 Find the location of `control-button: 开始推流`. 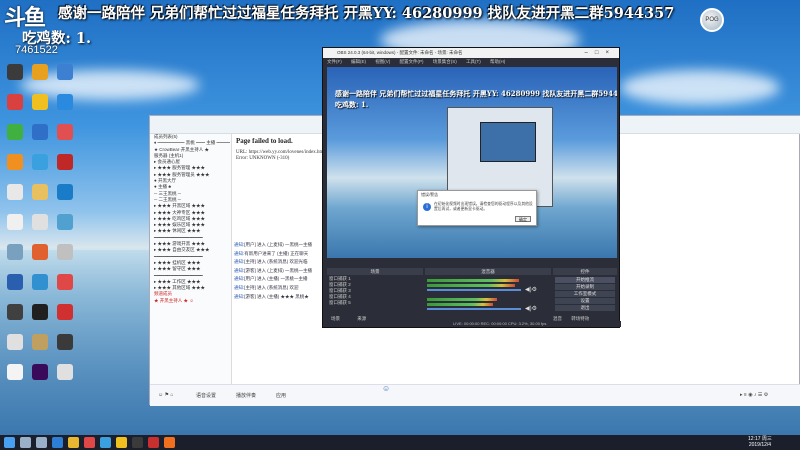

control-button: 开始推流 is located at coordinates (585, 280).